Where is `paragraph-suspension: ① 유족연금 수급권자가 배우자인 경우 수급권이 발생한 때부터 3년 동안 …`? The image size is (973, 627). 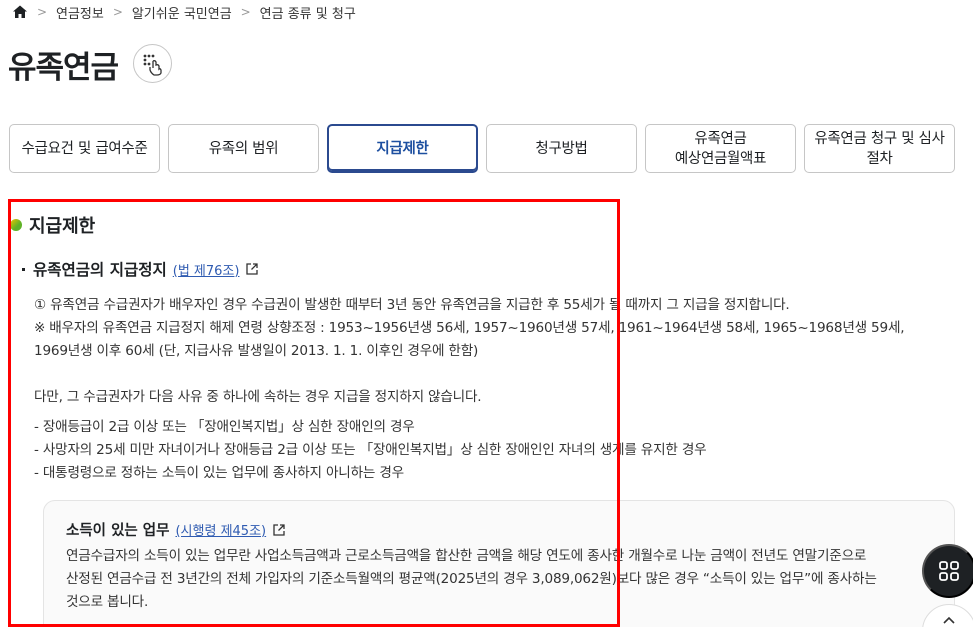 paragraph-suspension: ① 유족연금 수급권자가 배우자인 경우 수급권이 발생한 때부터 3년 동안 … is located at coordinates (412, 305).